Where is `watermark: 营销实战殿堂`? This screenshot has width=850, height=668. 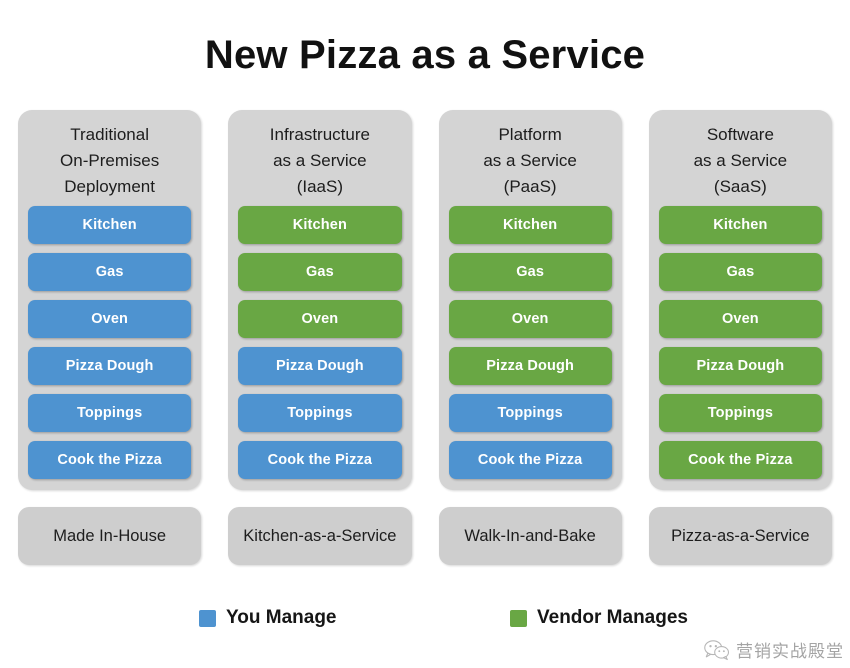
watermark: 营销实战殿堂 is located at coordinates (774, 649).